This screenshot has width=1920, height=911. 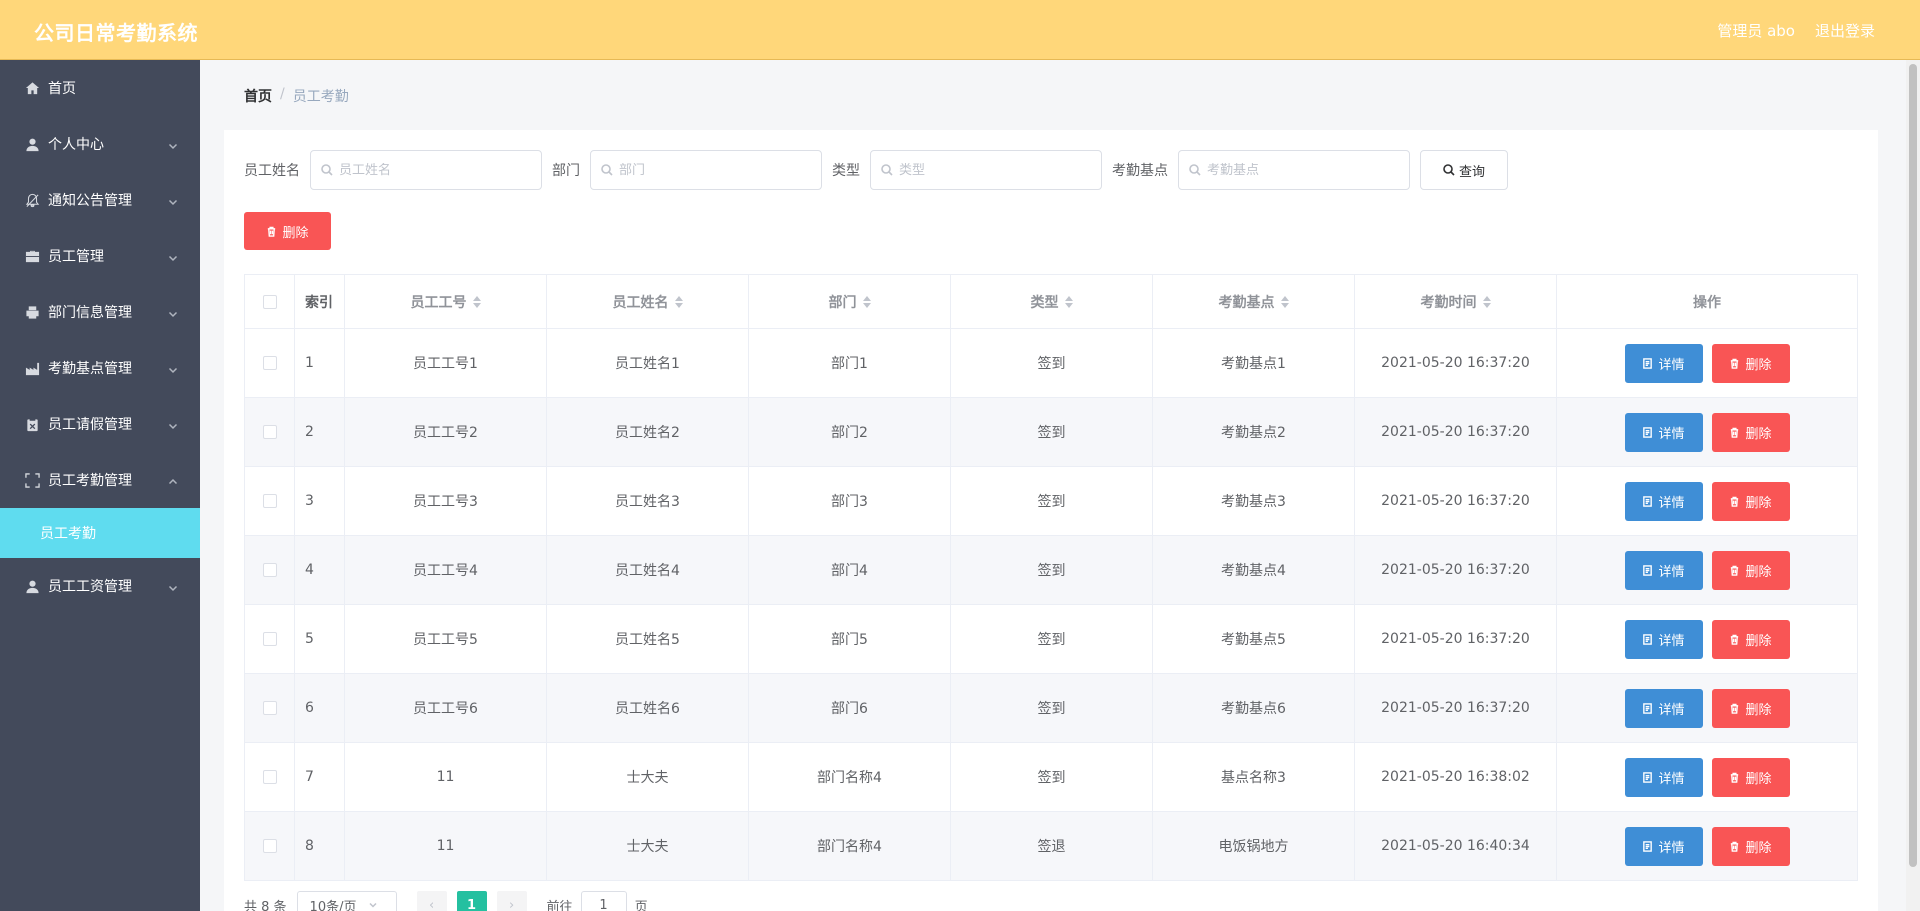 I want to click on cell-point: 考勤基点1, so click(x=1254, y=363).